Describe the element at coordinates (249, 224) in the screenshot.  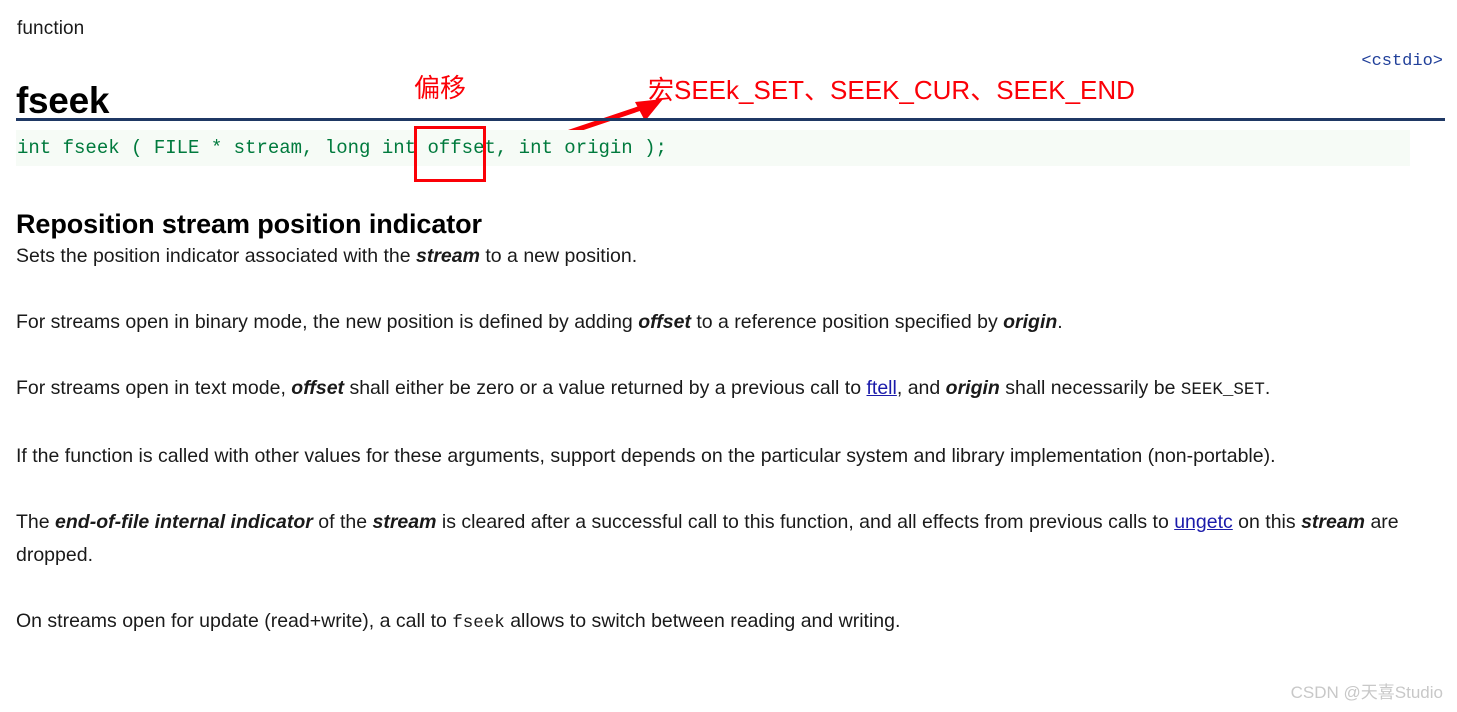
I see `section-heading: Reposition stream position indicator` at that location.